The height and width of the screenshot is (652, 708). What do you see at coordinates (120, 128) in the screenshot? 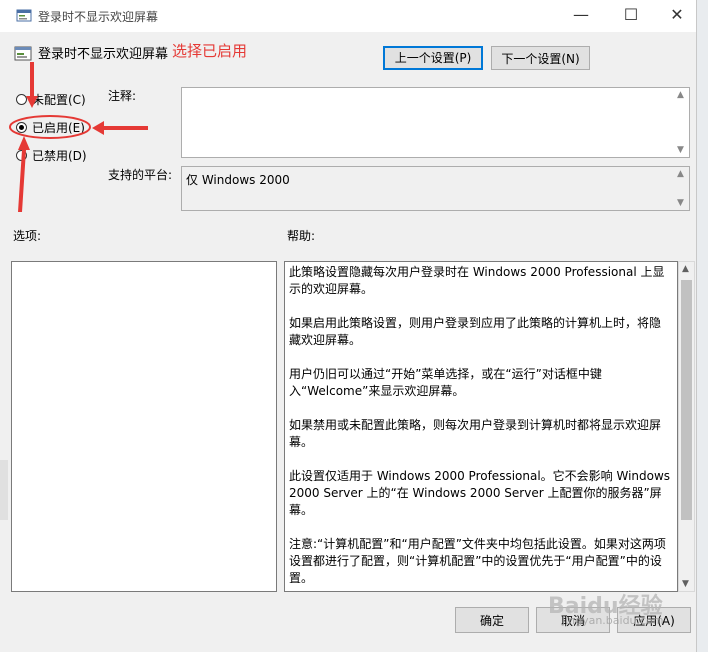
I see `arrow-left-icon` at bounding box center [120, 128].